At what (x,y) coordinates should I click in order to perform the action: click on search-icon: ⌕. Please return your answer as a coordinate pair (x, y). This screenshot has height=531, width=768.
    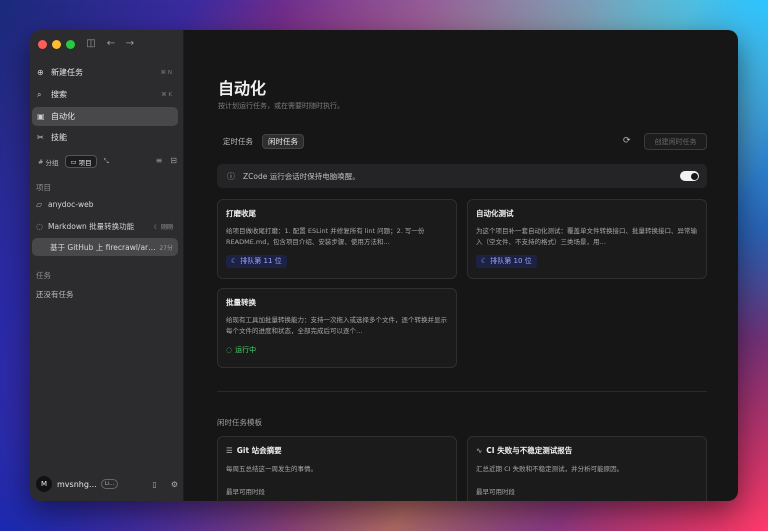
    Looking at the image, I should click on (39, 94).